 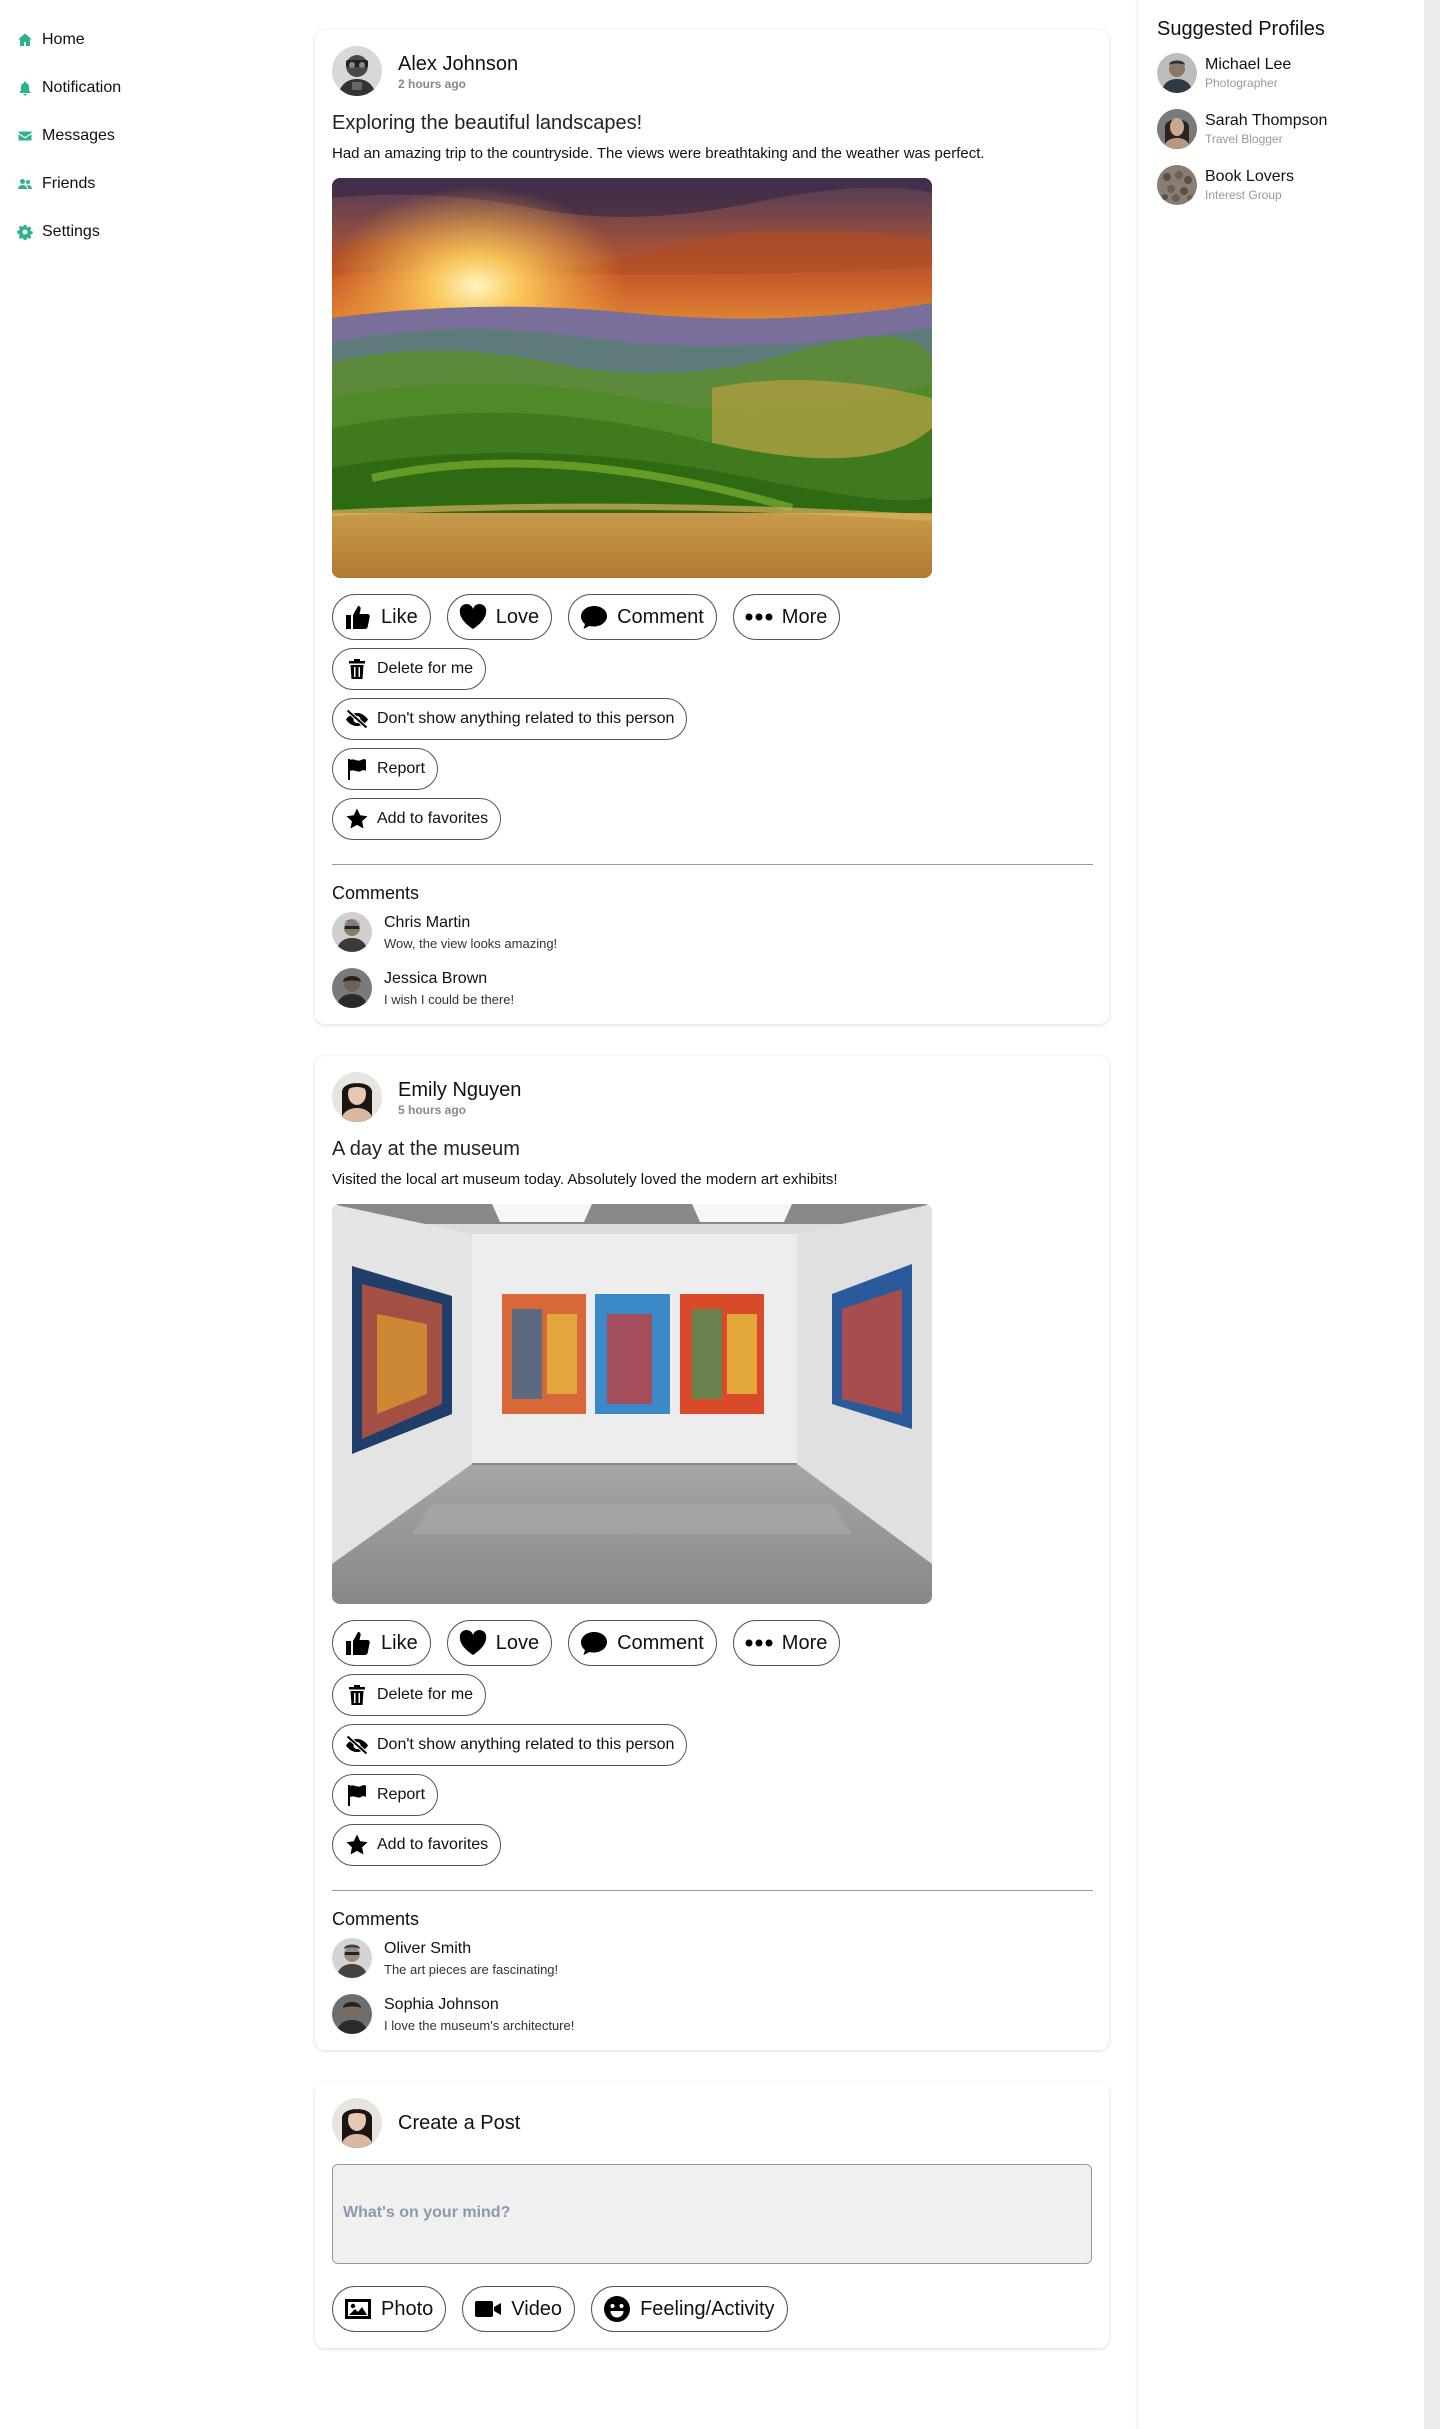 What do you see at coordinates (458, 64) in the screenshot?
I see `author-name: Alex Johnson` at bounding box center [458, 64].